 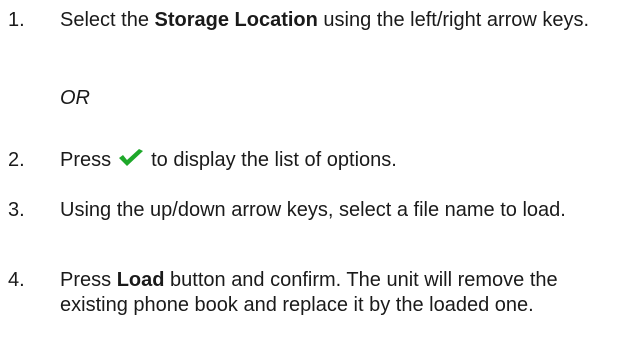 I want to click on load-button-label: Load, so click(x=140, y=280).